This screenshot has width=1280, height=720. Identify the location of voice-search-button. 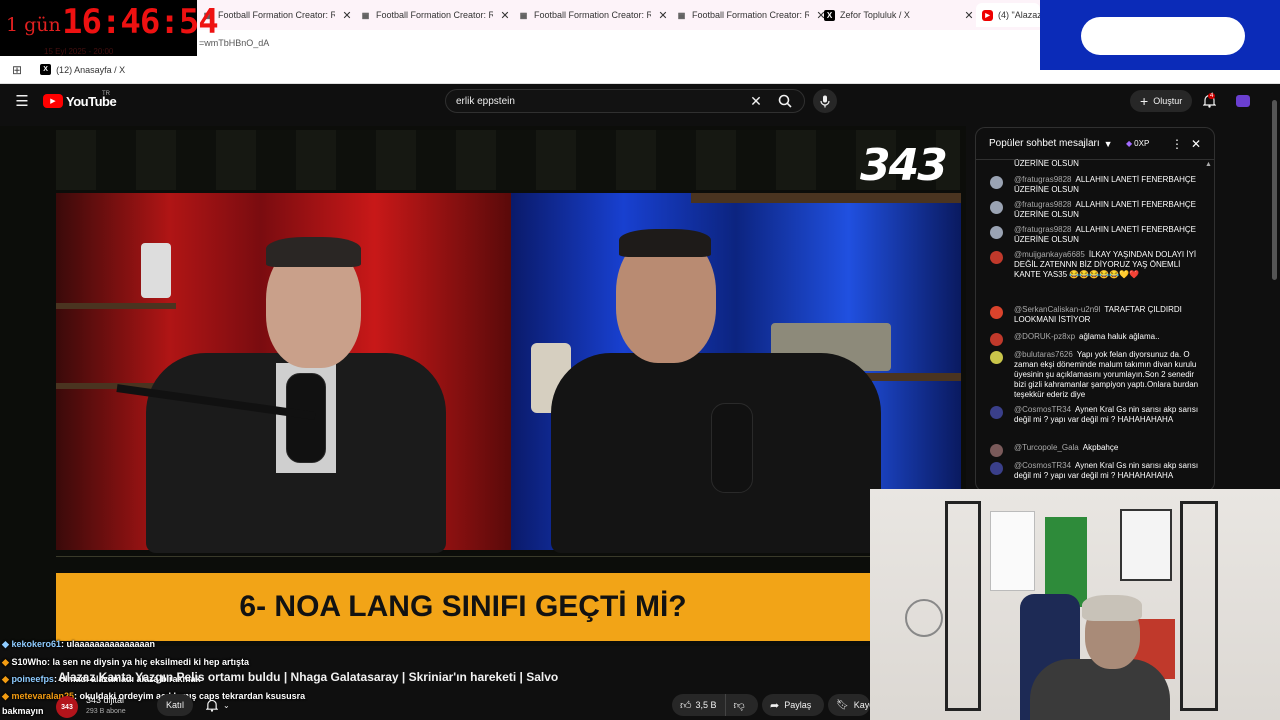
(825, 101).